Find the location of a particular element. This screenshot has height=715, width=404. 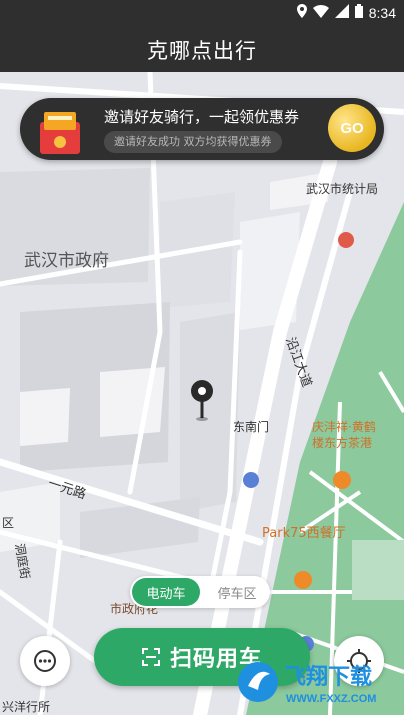

more-icon is located at coordinates (45, 661).